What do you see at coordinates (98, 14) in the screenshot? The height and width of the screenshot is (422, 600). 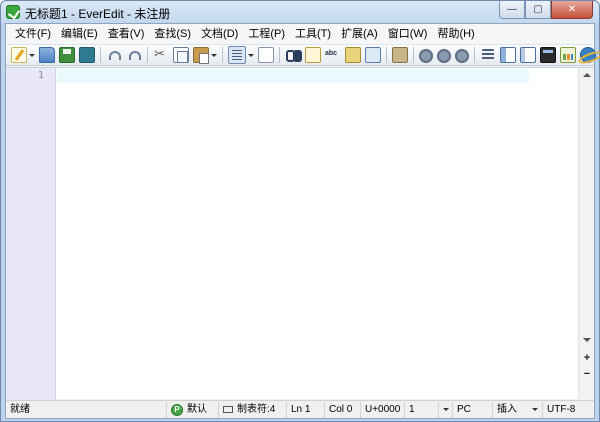 I see `window-title: 无标题1 - EverEdit - 未注册` at bounding box center [98, 14].